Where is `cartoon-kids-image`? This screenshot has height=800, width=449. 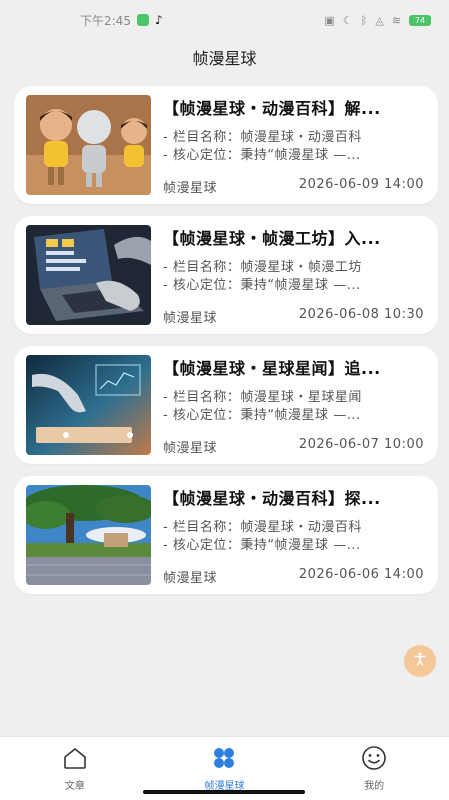
cartoon-kids-image is located at coordinates (88, 145).